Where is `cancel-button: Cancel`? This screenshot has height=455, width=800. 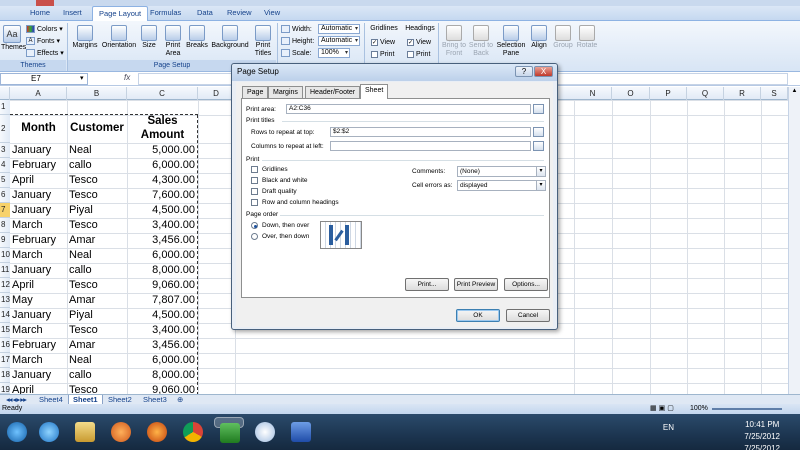 cancel-button: Cancel is located at coordinates (528, 315).